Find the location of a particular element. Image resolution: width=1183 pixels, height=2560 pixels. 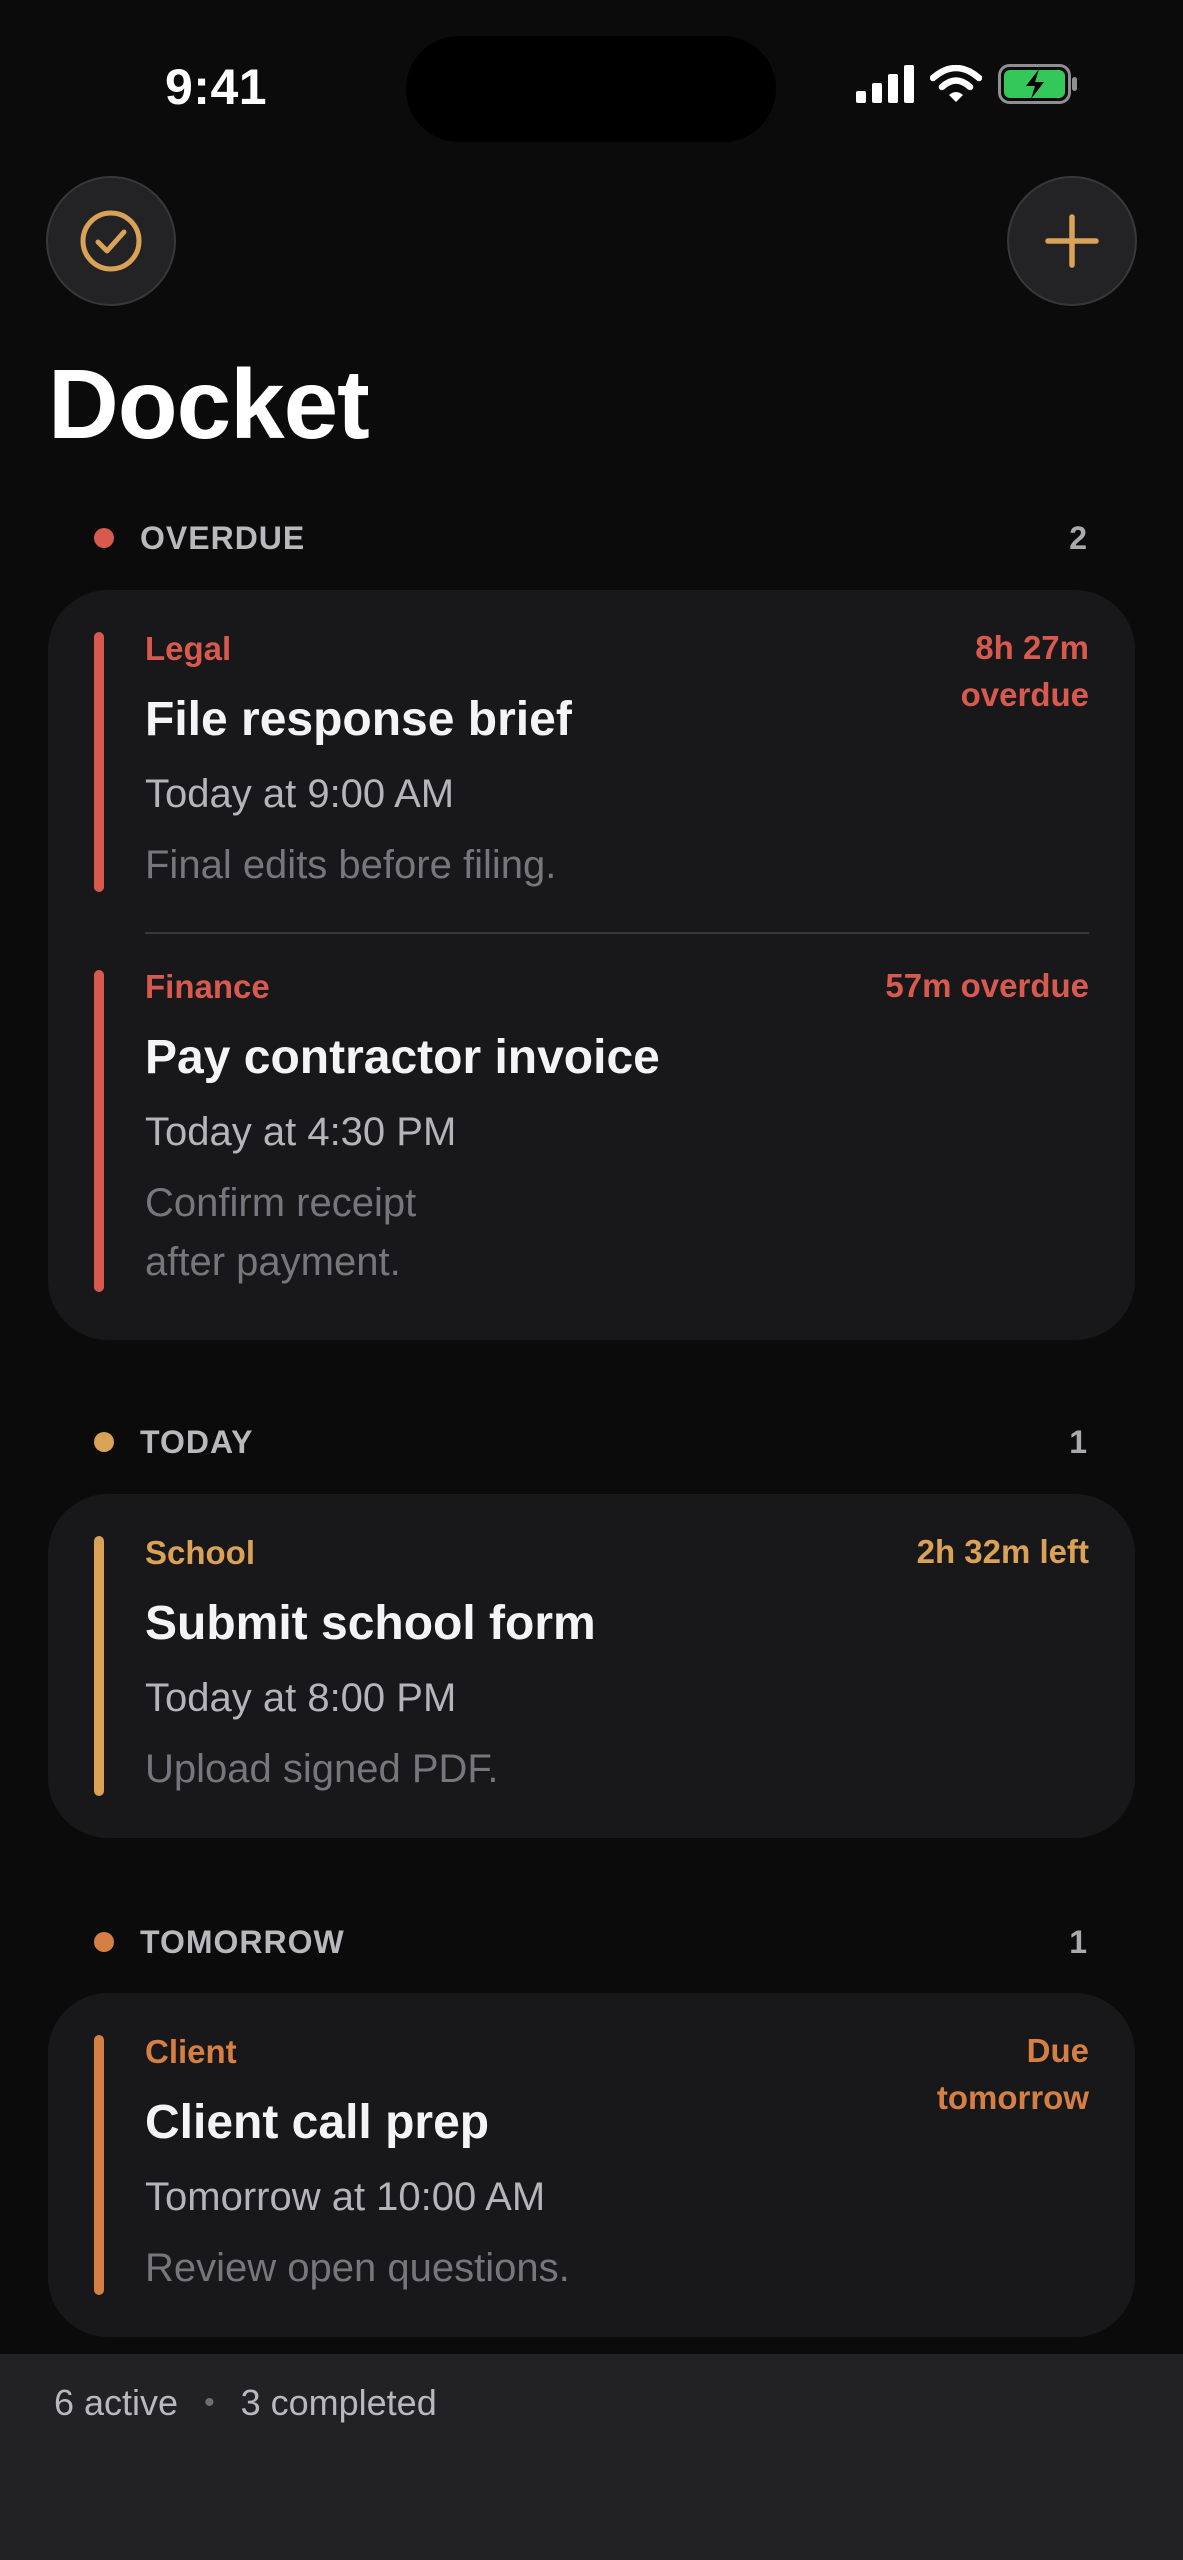

task-due: Today at 4:30 PM is located at coordinates (301, 1132).